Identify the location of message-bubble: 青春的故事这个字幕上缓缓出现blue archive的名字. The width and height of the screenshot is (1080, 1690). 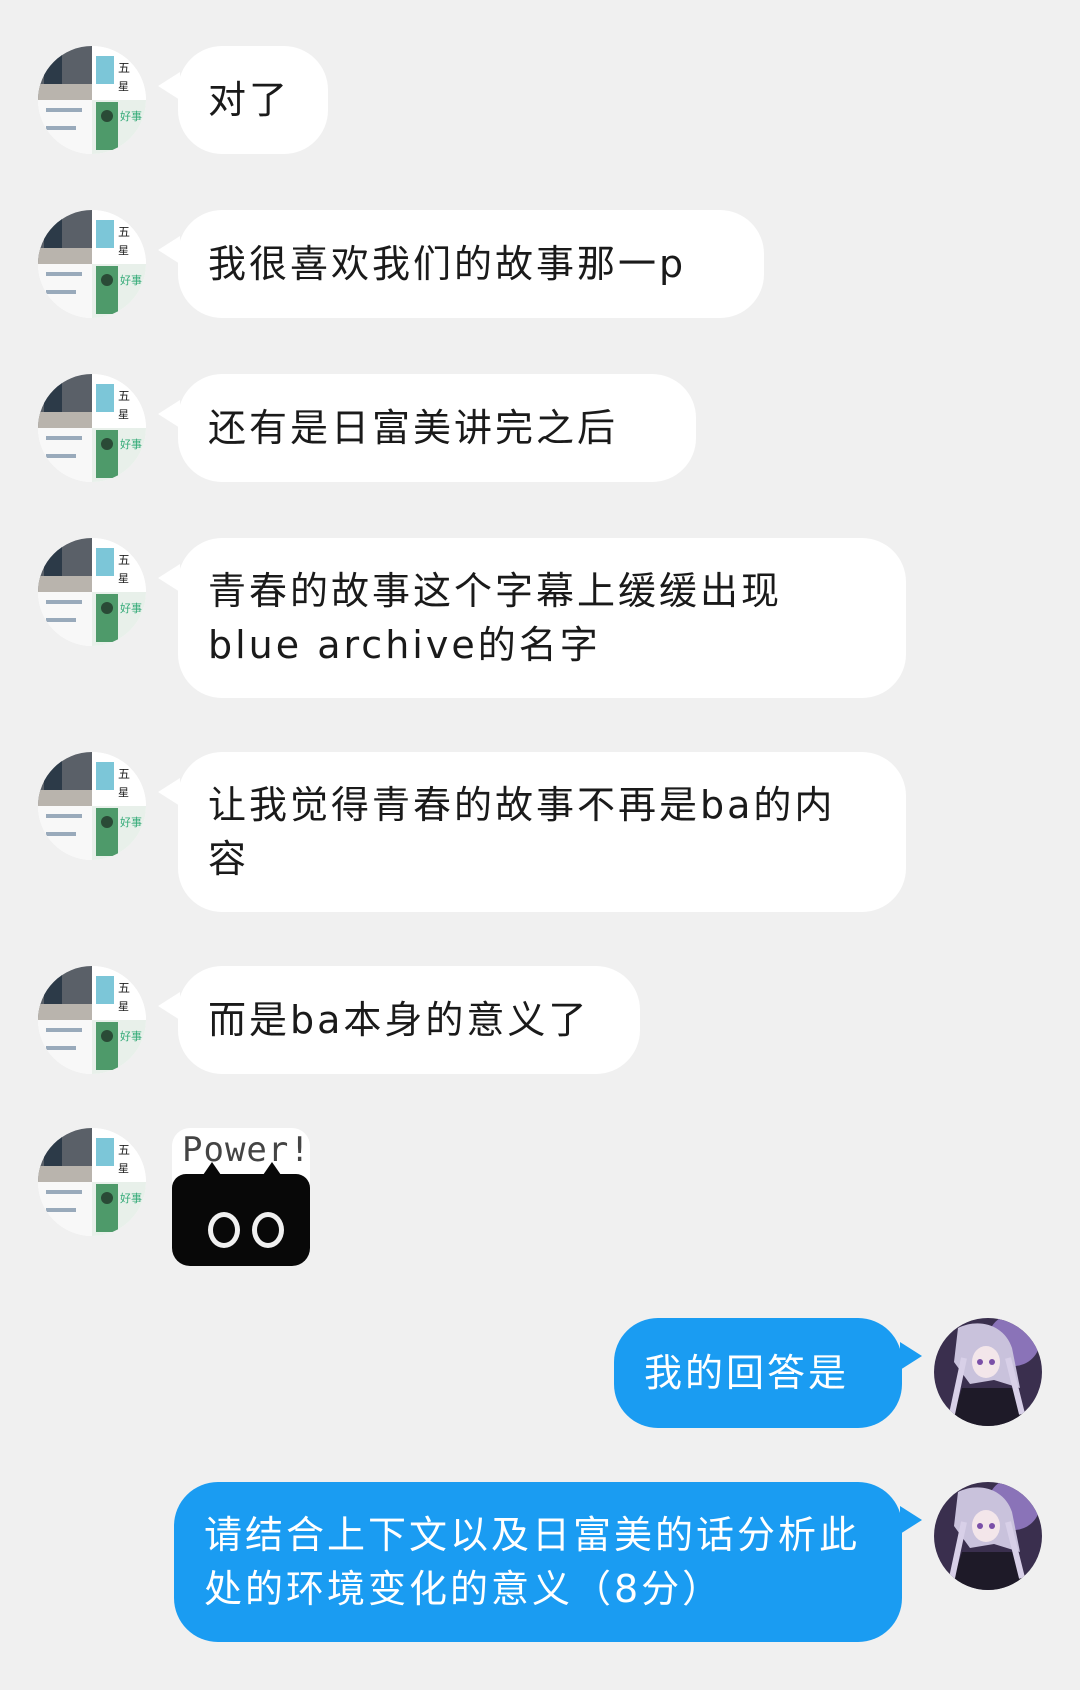
(542, 618).